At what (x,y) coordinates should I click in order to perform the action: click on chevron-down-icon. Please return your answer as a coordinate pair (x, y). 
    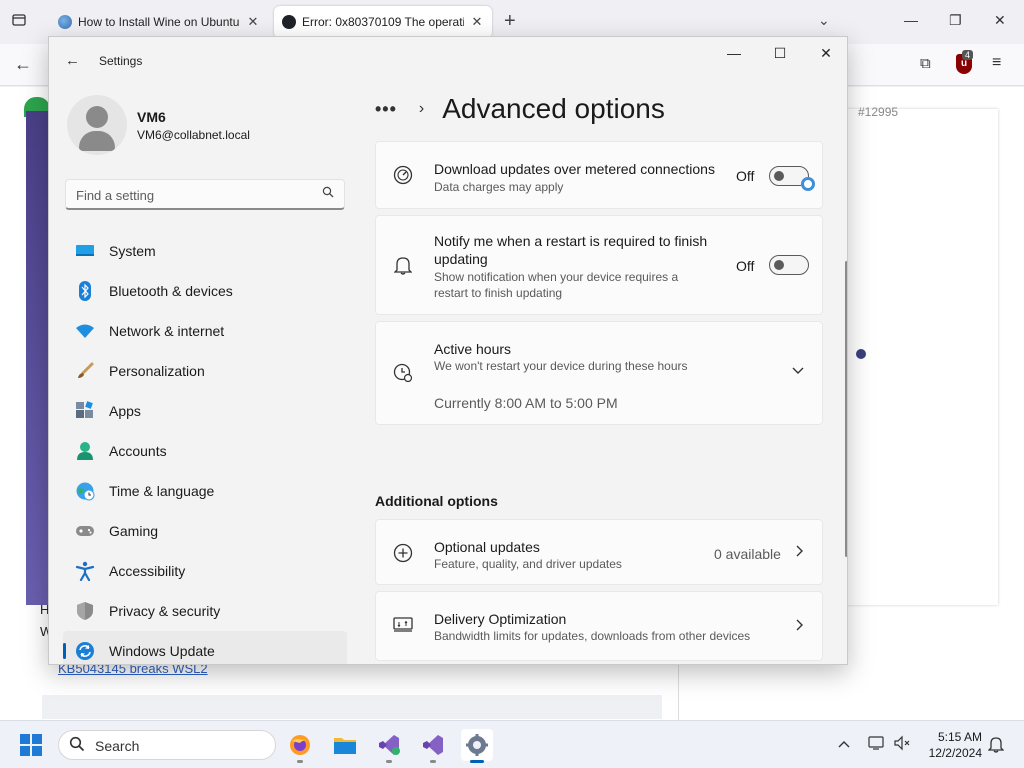
    Looking at the image, I should click on (798, 370).